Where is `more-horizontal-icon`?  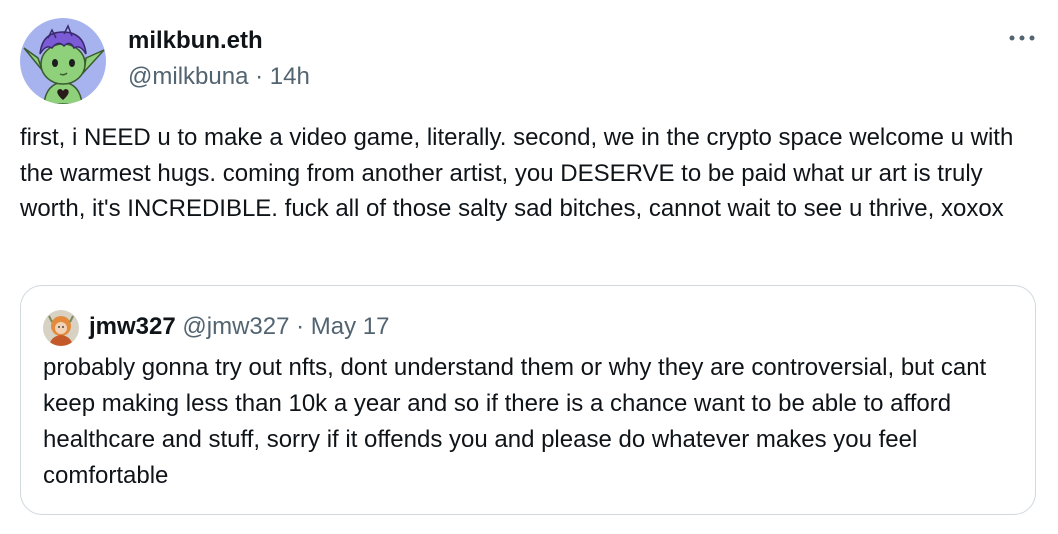 more-horizontal-icon is located at coordinates (1022, 38).